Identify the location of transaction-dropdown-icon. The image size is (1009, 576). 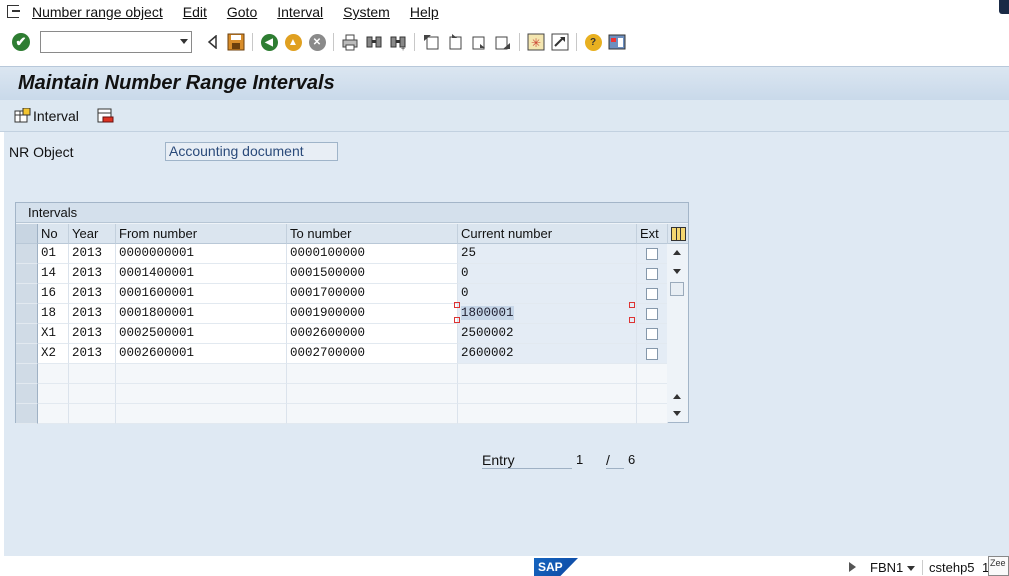
(911, 569).